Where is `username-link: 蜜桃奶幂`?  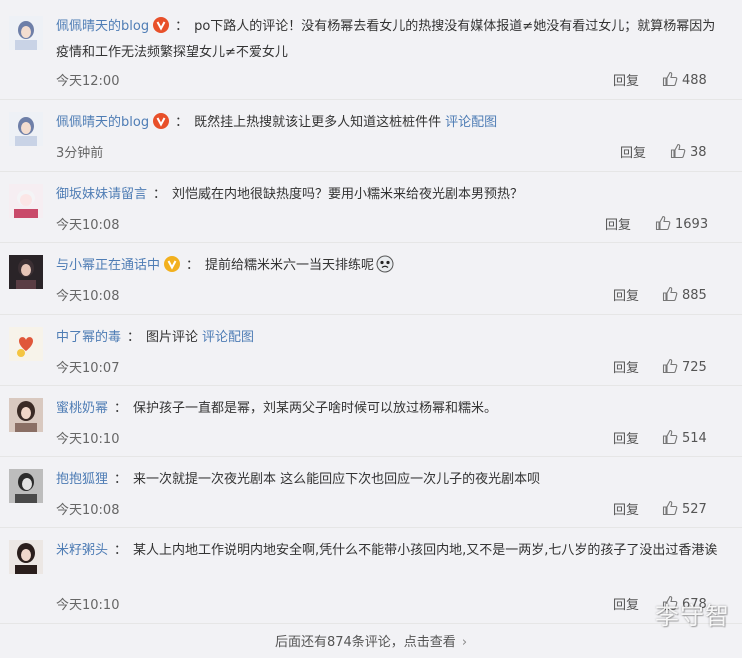
username-link: 蜜桃奶幂 is located at coordinates (82, 408).